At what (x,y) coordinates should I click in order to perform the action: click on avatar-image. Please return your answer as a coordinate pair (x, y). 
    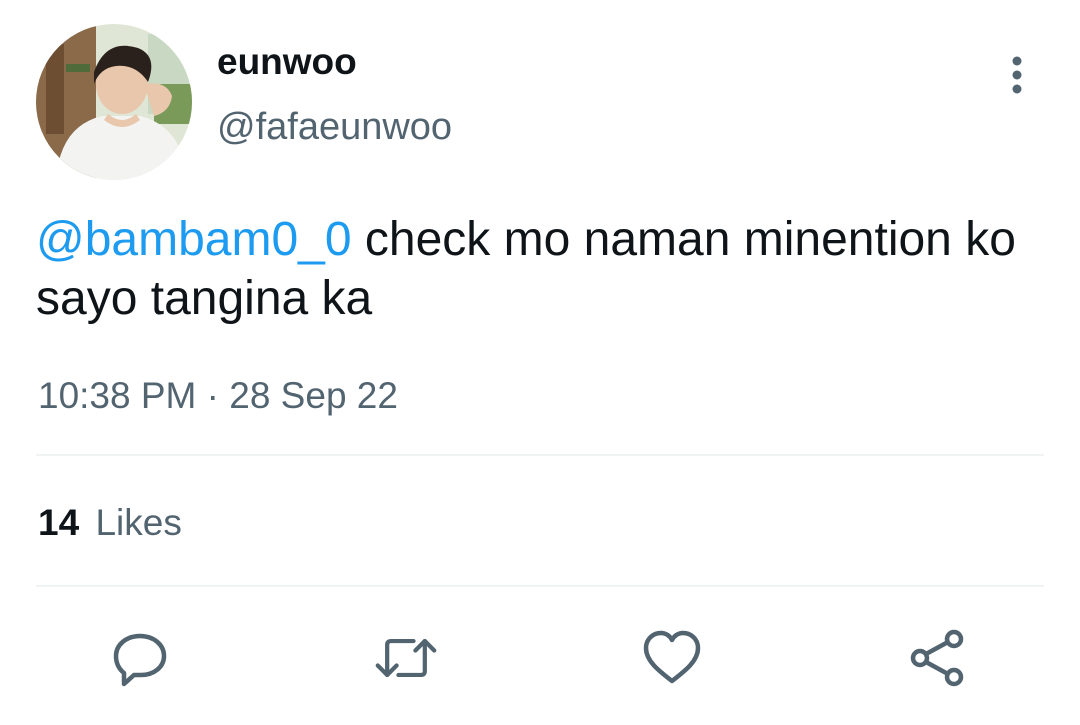
    Looking at the image, I should click on (114, 102).